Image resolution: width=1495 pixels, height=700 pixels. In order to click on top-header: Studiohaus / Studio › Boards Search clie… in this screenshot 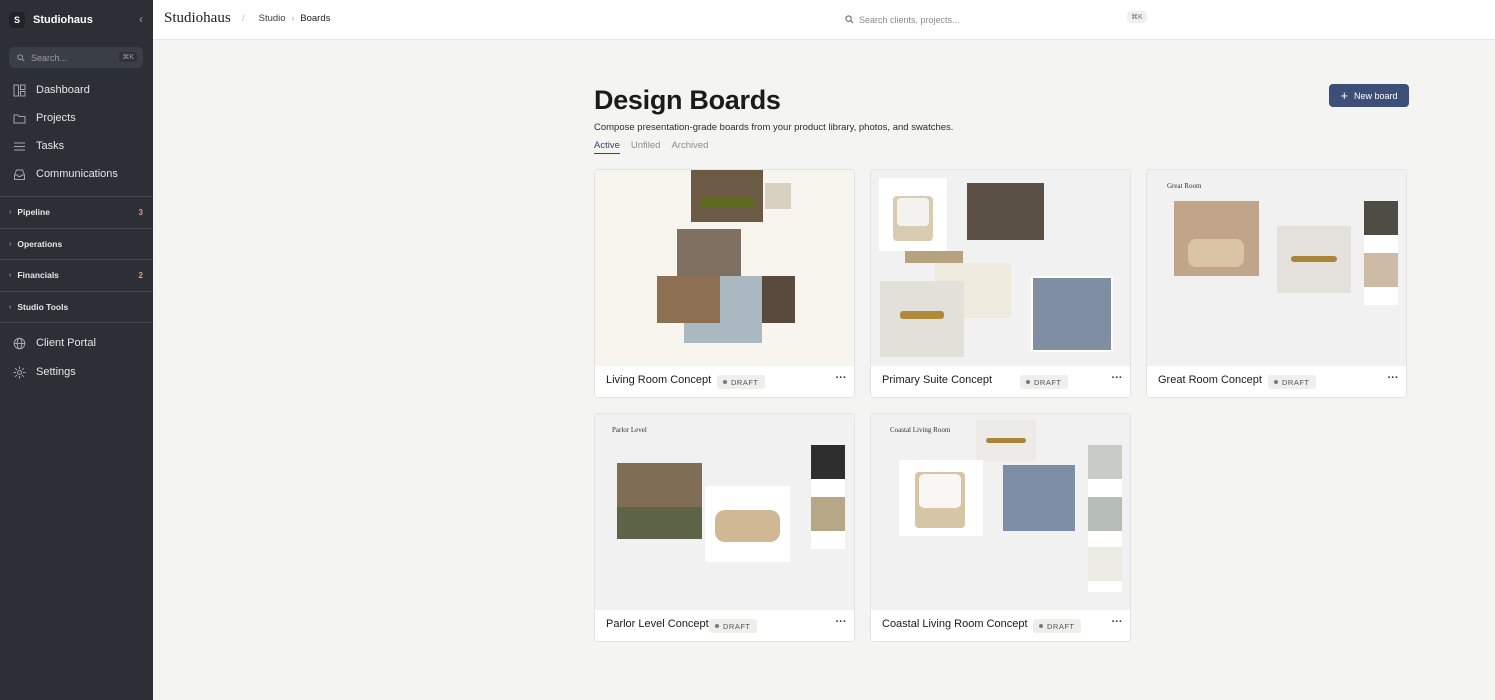, I will do `click(824, 20)`.